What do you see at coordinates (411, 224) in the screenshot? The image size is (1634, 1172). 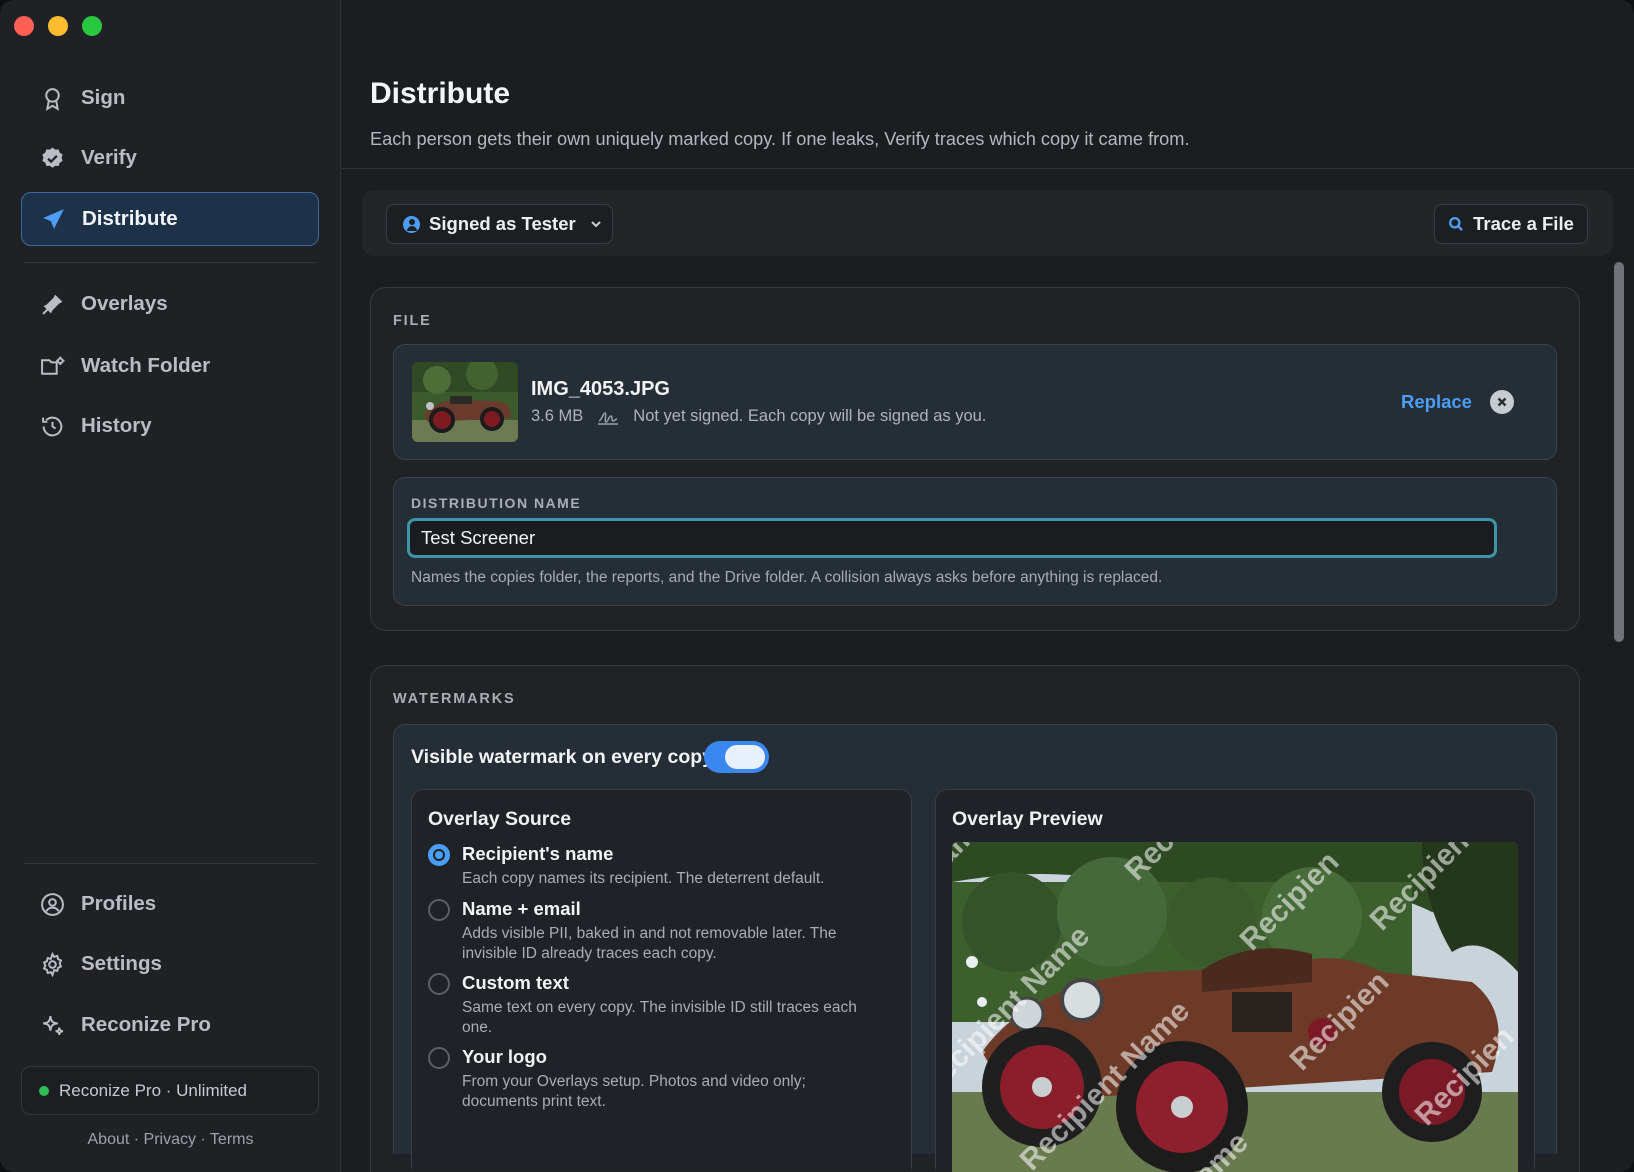 I see `person-icon` at bounding box center [411, 224].